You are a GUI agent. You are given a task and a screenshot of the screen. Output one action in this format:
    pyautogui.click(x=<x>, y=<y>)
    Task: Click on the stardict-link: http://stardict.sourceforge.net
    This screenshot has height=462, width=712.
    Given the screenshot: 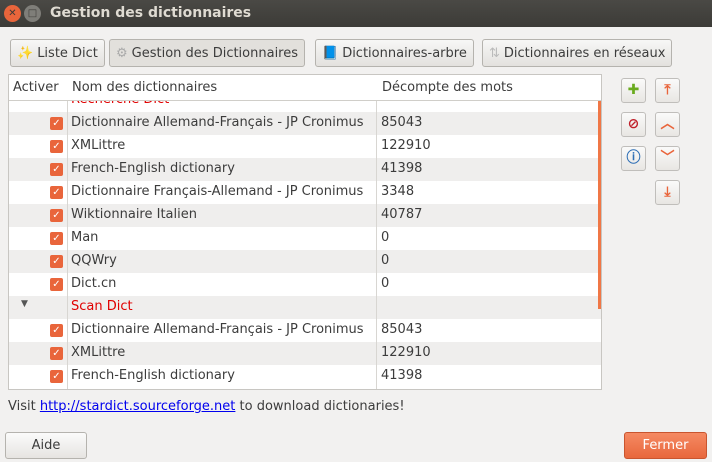 What is the action you would take?
    pyautogui.click(x=138, y=406)
    